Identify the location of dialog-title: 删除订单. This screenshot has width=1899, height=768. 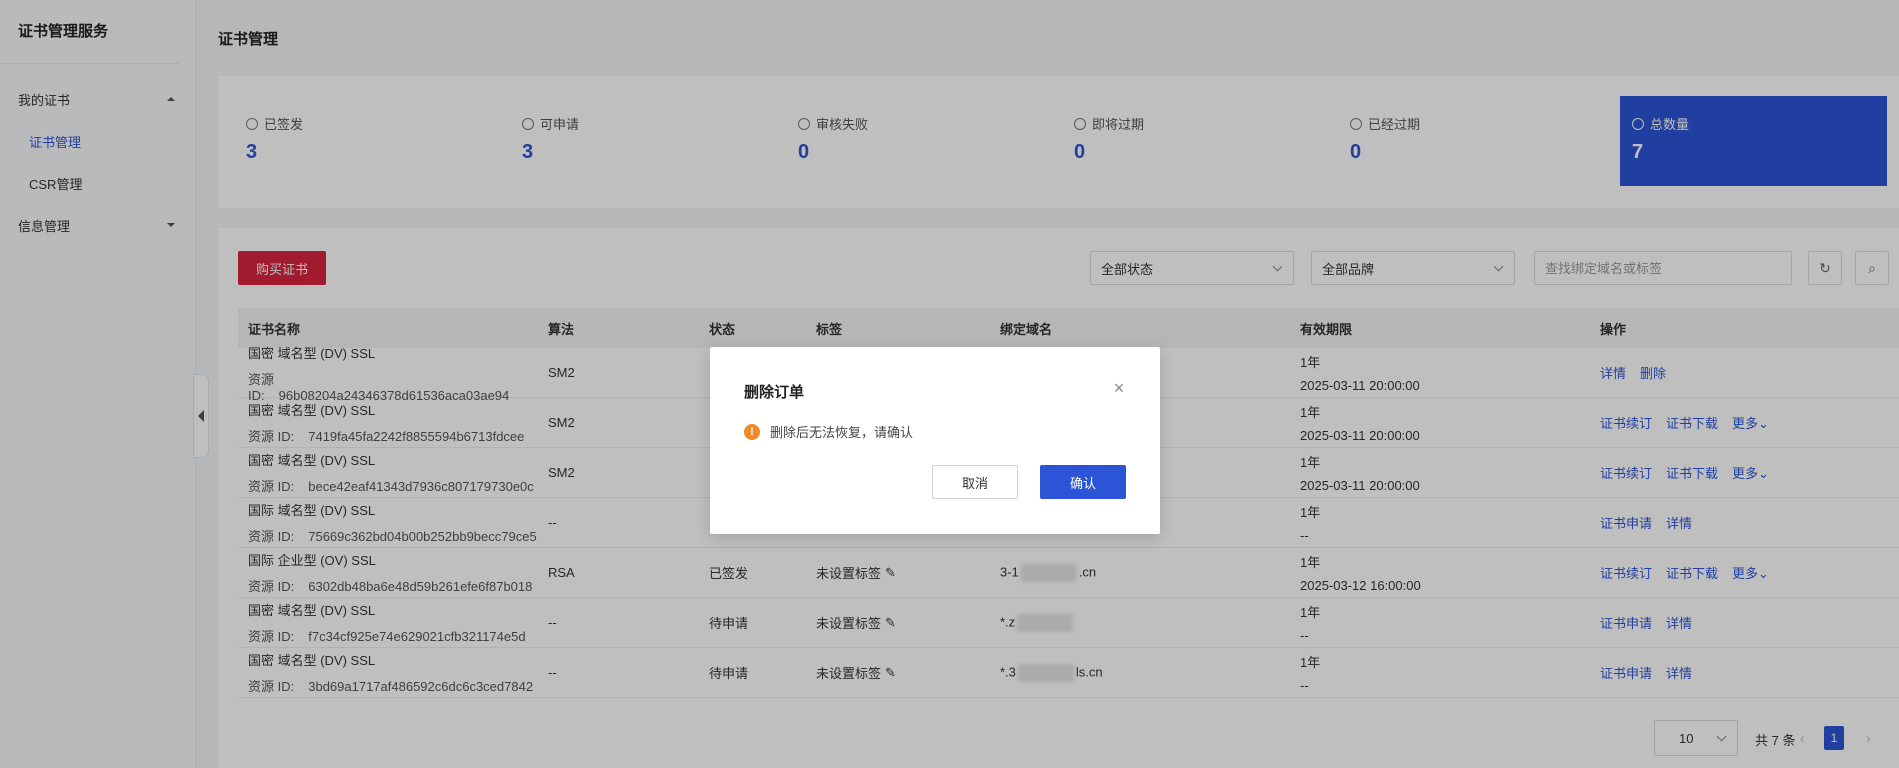
(774, 392).